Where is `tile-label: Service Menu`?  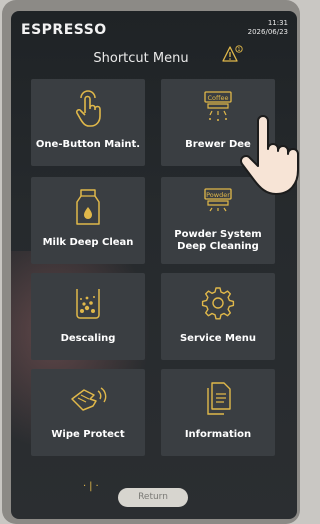 tile-label: Service Menu is located at coordinates (218, 338).